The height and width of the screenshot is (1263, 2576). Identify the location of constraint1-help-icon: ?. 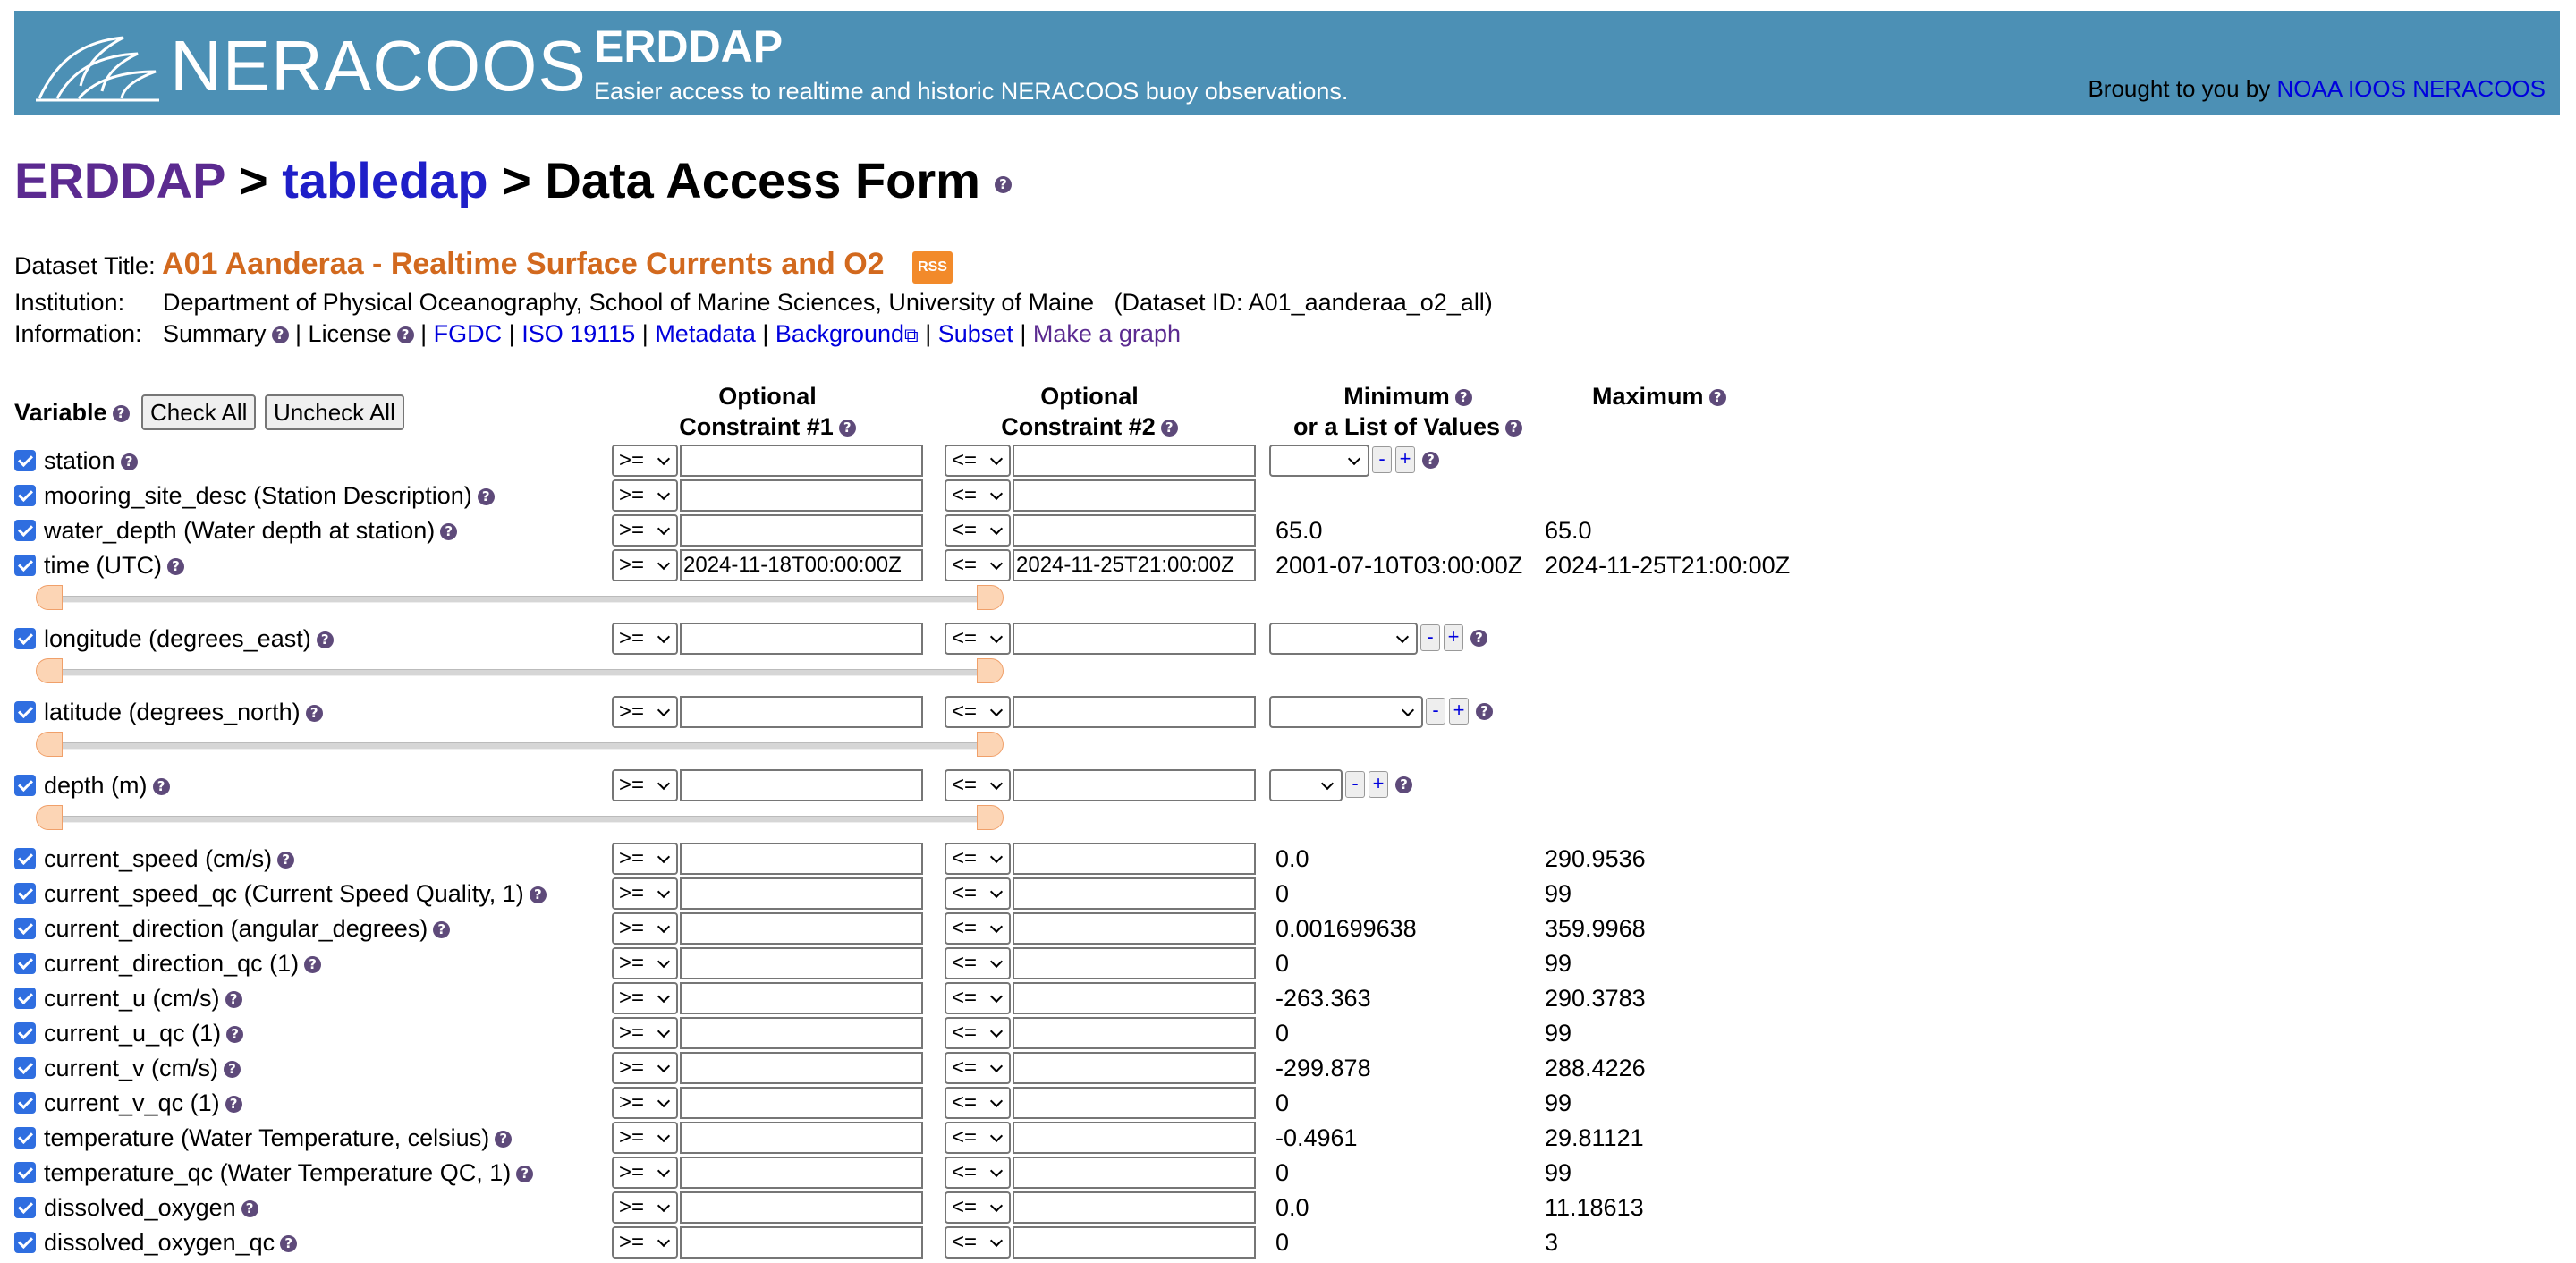
(847, 428).